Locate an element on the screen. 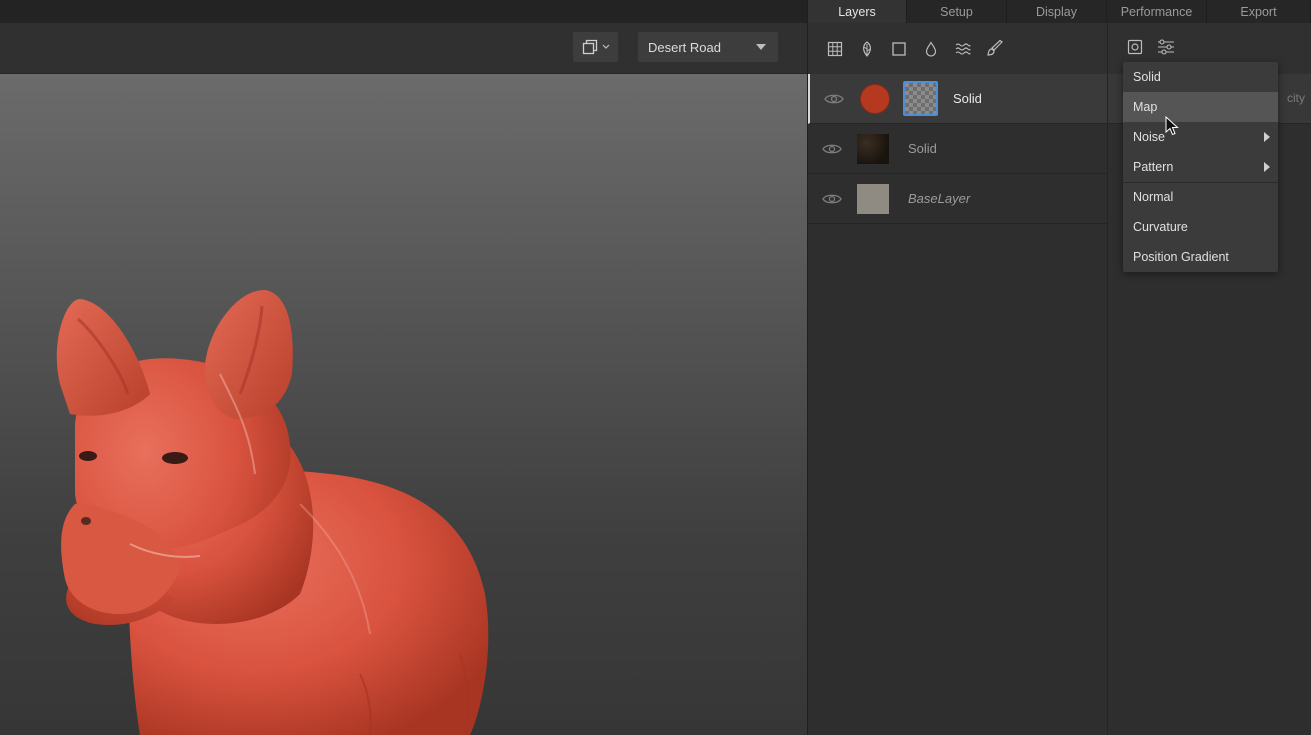  menu-item-label: Solid is located at coordinates (1147, 77).